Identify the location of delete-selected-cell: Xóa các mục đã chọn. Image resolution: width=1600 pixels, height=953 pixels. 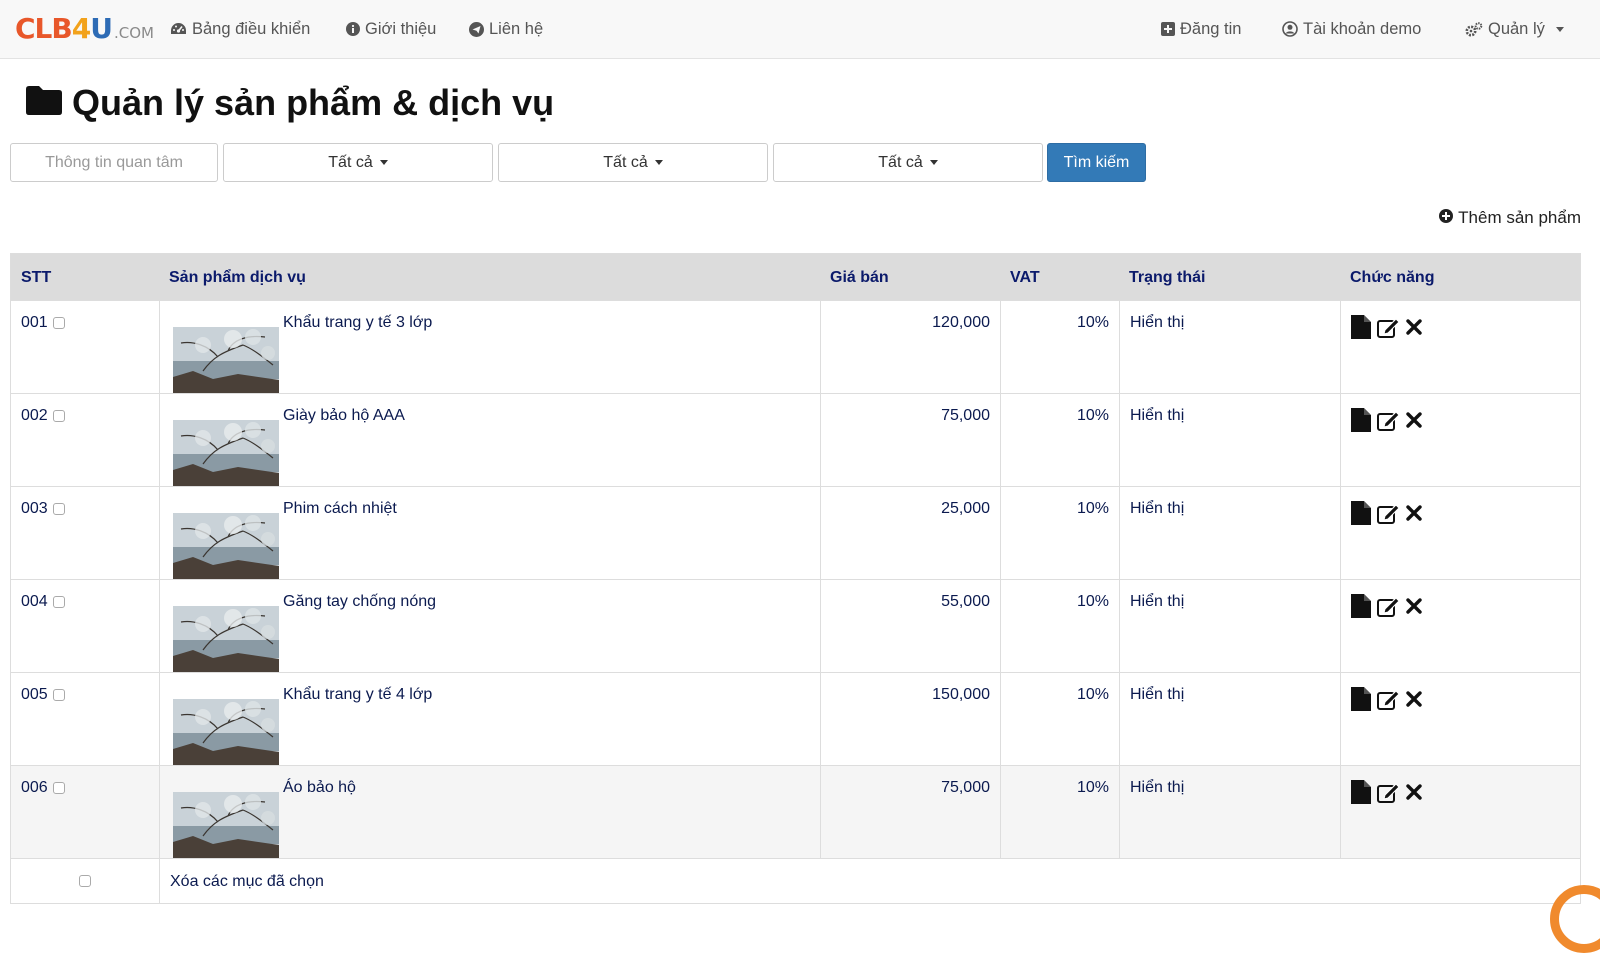
(869, 881).